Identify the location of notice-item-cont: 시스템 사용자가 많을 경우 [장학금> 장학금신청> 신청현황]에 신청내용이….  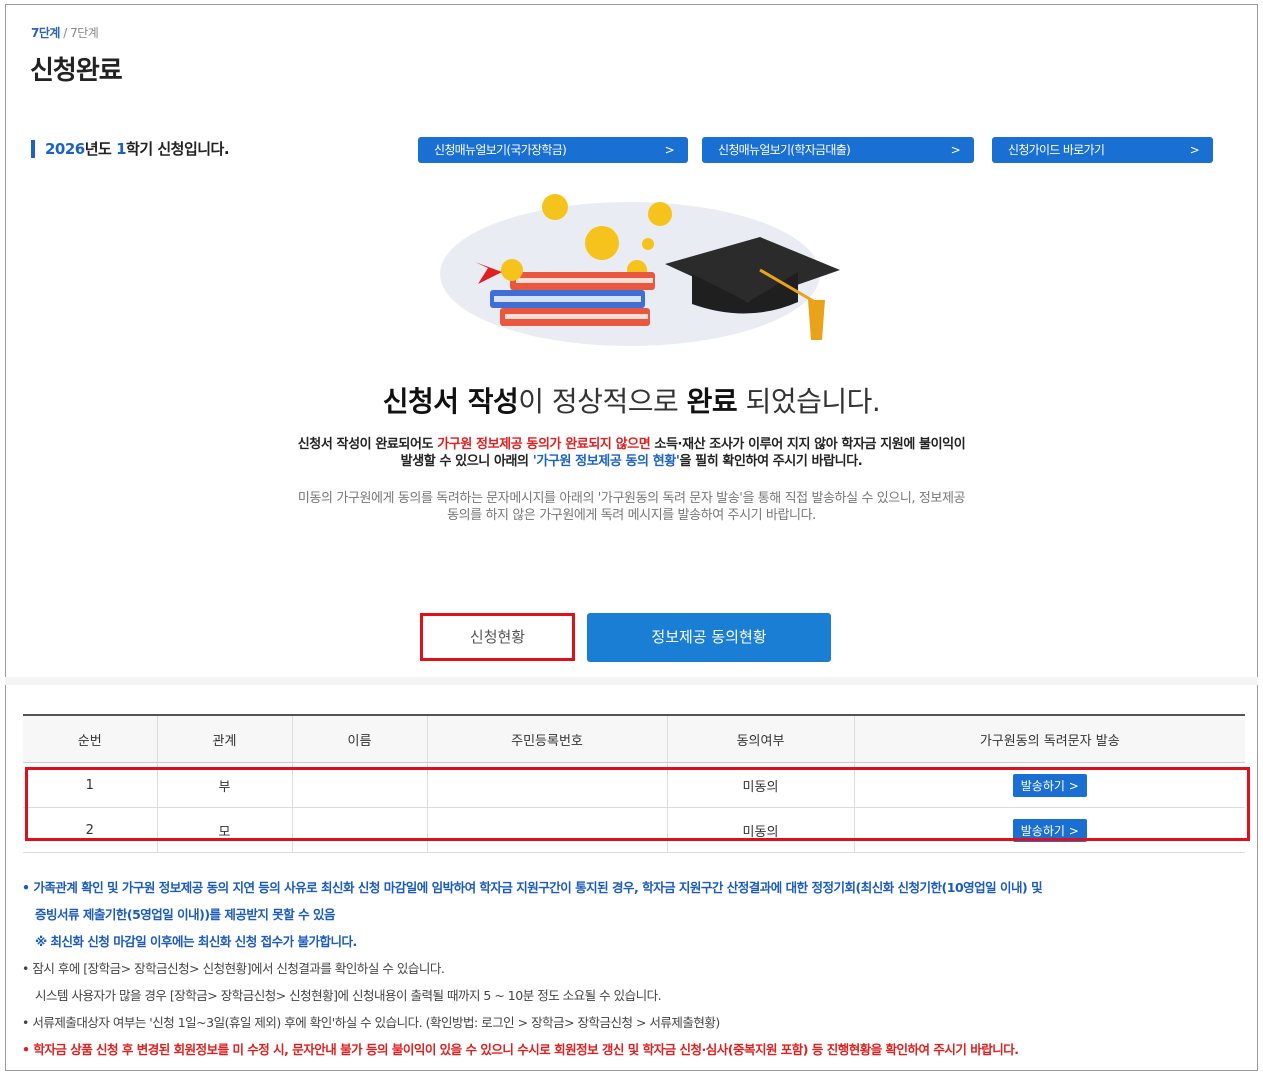
(348, 995).